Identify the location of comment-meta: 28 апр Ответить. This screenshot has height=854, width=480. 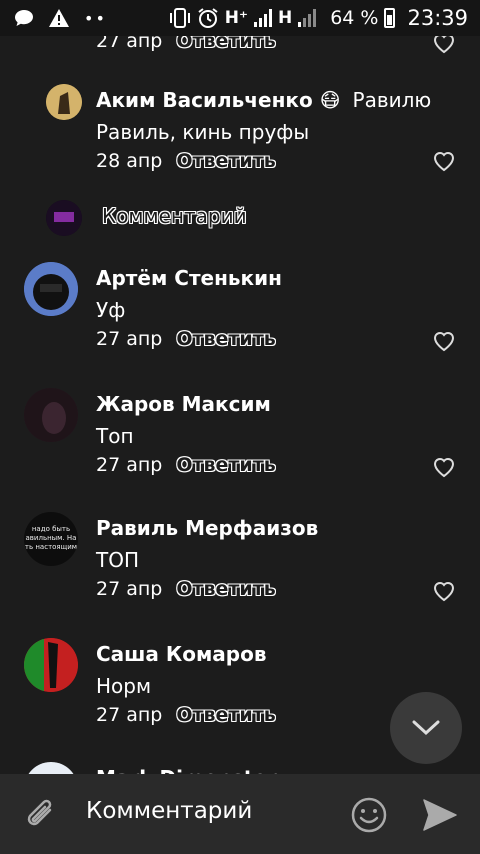
(186, 161).